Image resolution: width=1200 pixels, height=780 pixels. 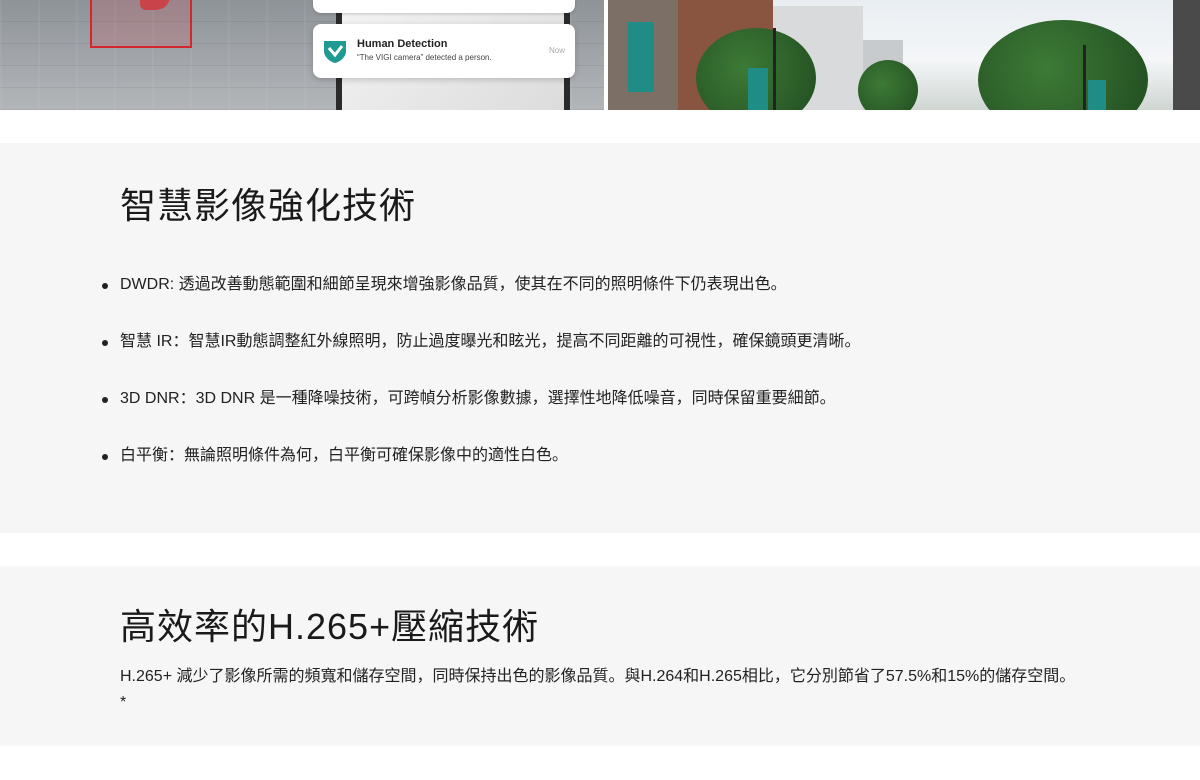 I want to click on list-item: 白平衡：無論照明條件為何，白平衡可確保影像中的適性白色。, so click(x=481, y=472).